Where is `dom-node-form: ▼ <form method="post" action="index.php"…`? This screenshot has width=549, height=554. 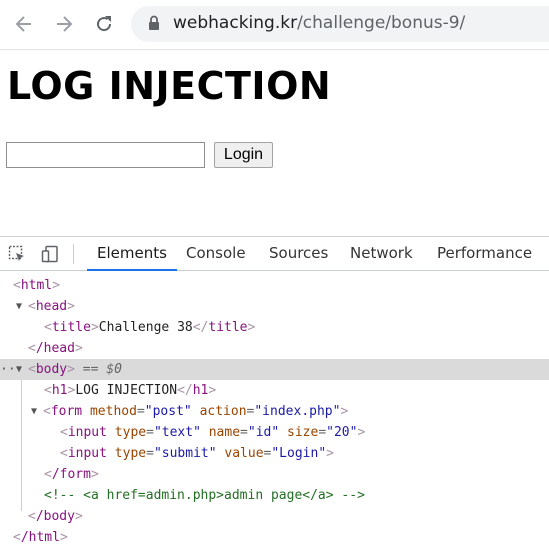 dom-node-form: ▼ <form method="post" action="index.php"… is located at coordinates (274, 411).